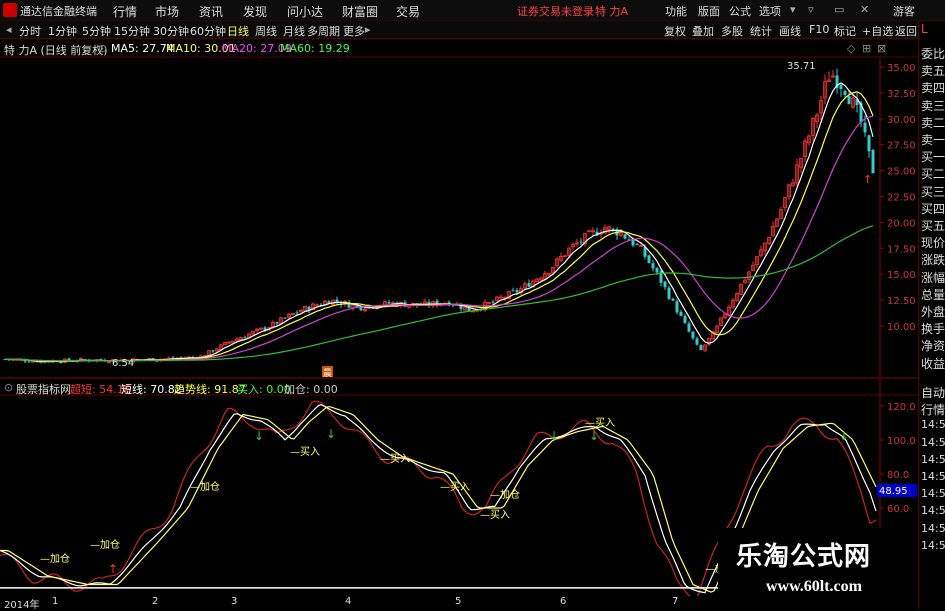 The image size is (945, 611). I want to click on xaxis-month: 6, so click(563, 601).